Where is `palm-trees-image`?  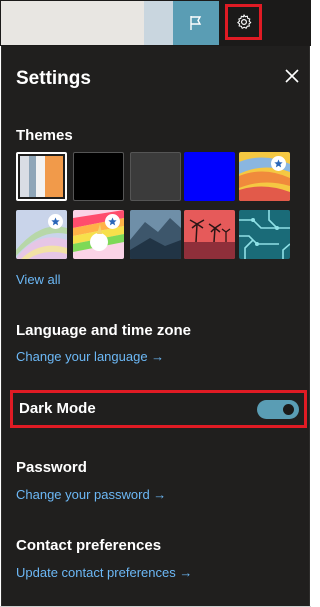 palm-trees-image is located at coordinates (209, 234).